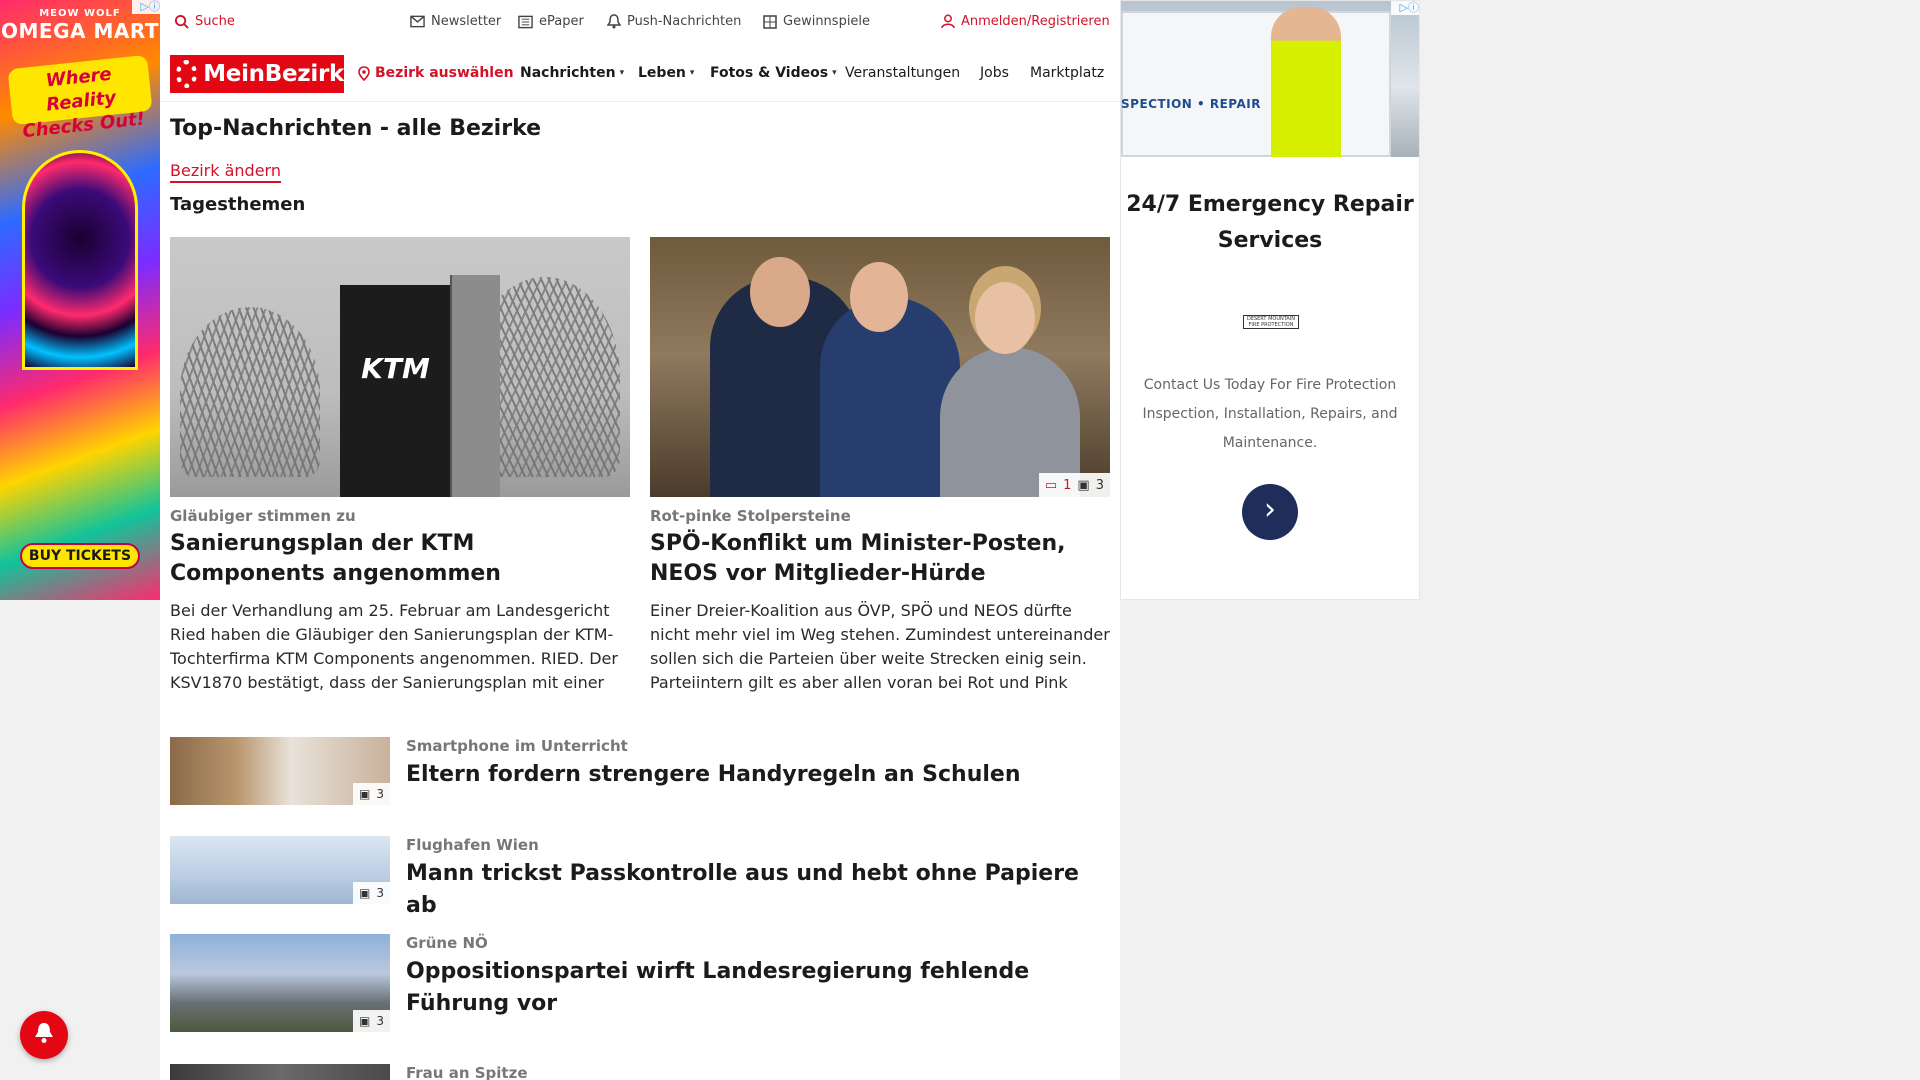 The width and height of the screenshot is (1920, 1080). Describe the element at coordinates (215, 21) in the screenshot. I see `search-label: Suche` at that location.